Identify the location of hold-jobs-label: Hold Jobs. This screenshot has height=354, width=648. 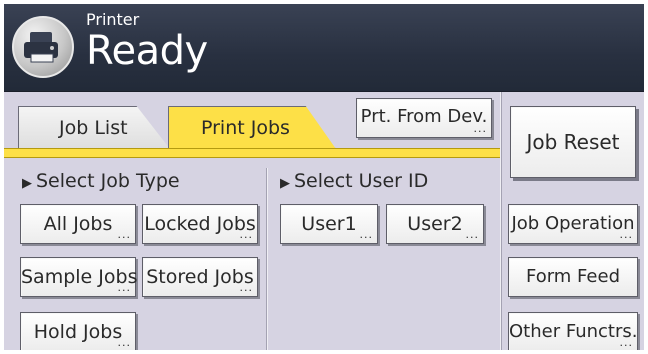
(78, 332).